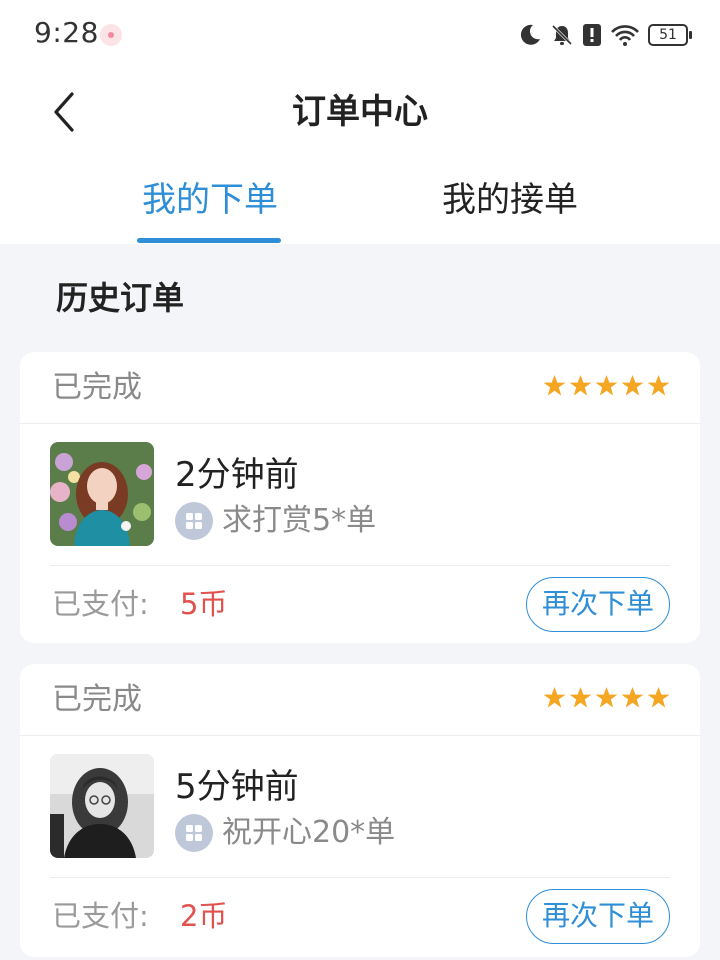  Describe the element at coordinates (670, 35) in the screenshot. I see `battery-icon: 51` at that location.